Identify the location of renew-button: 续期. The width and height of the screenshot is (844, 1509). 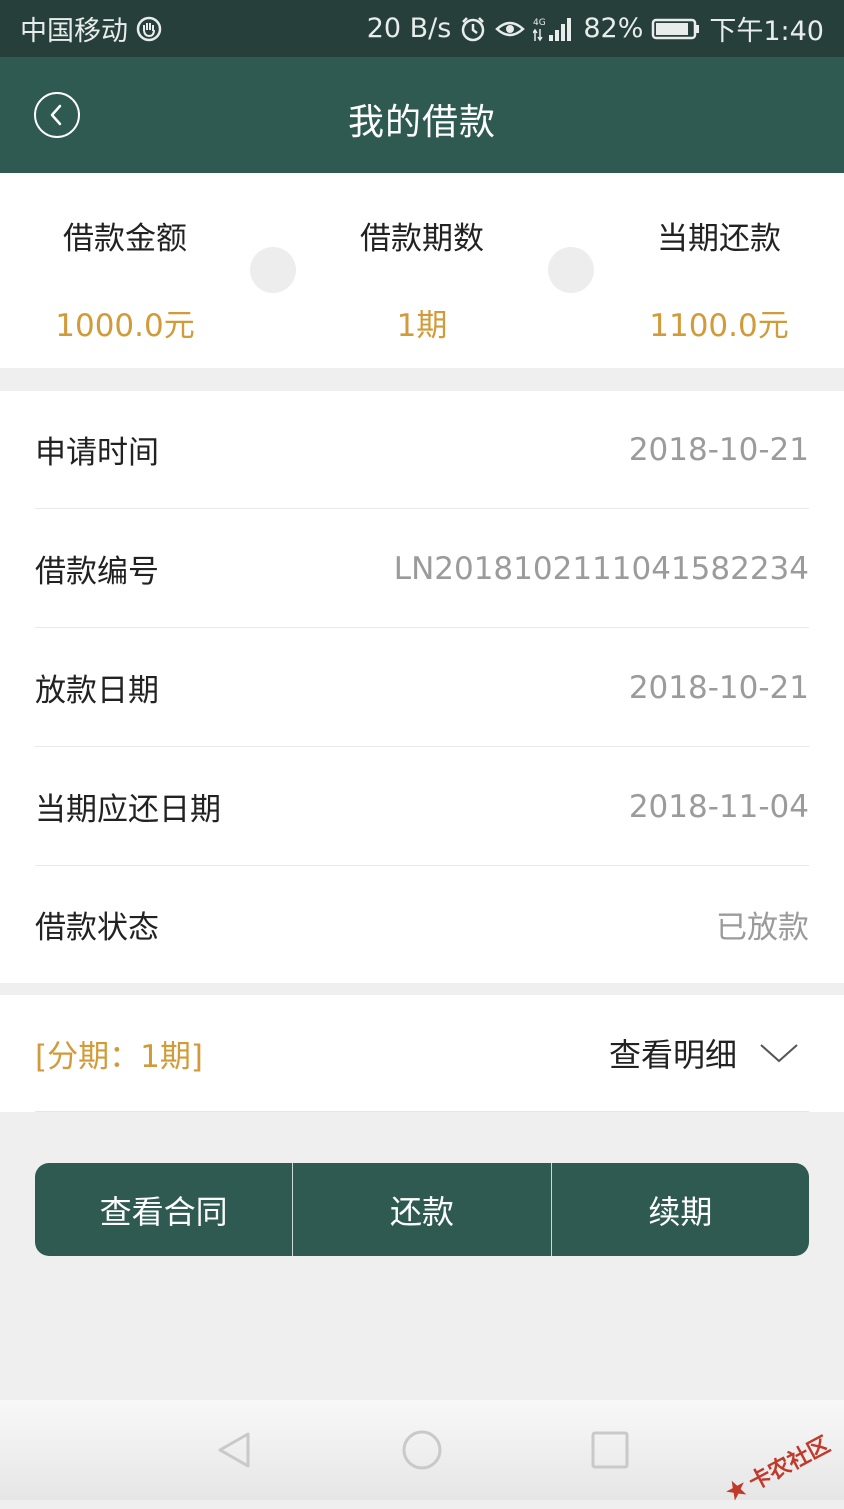
(680, 1209).